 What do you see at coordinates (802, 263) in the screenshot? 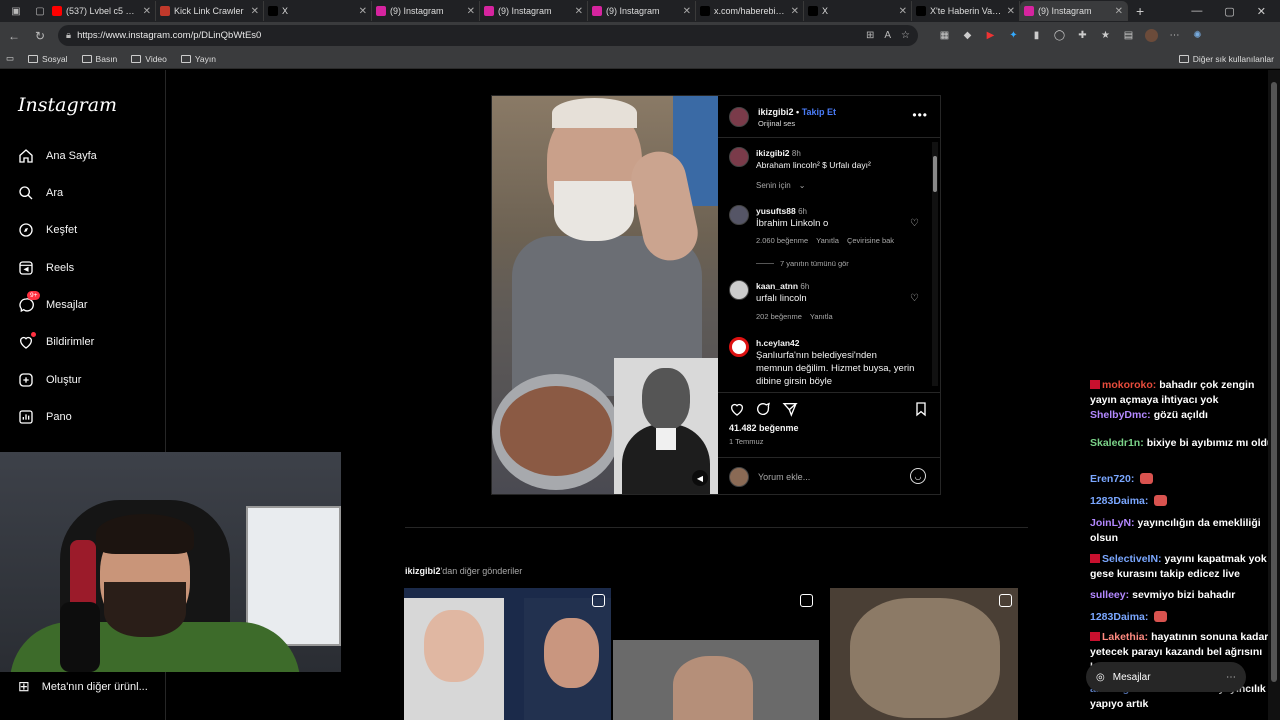
I see `view-replies-button: 7 yanıtın tümünü gör` at bounding box center [802, 263].